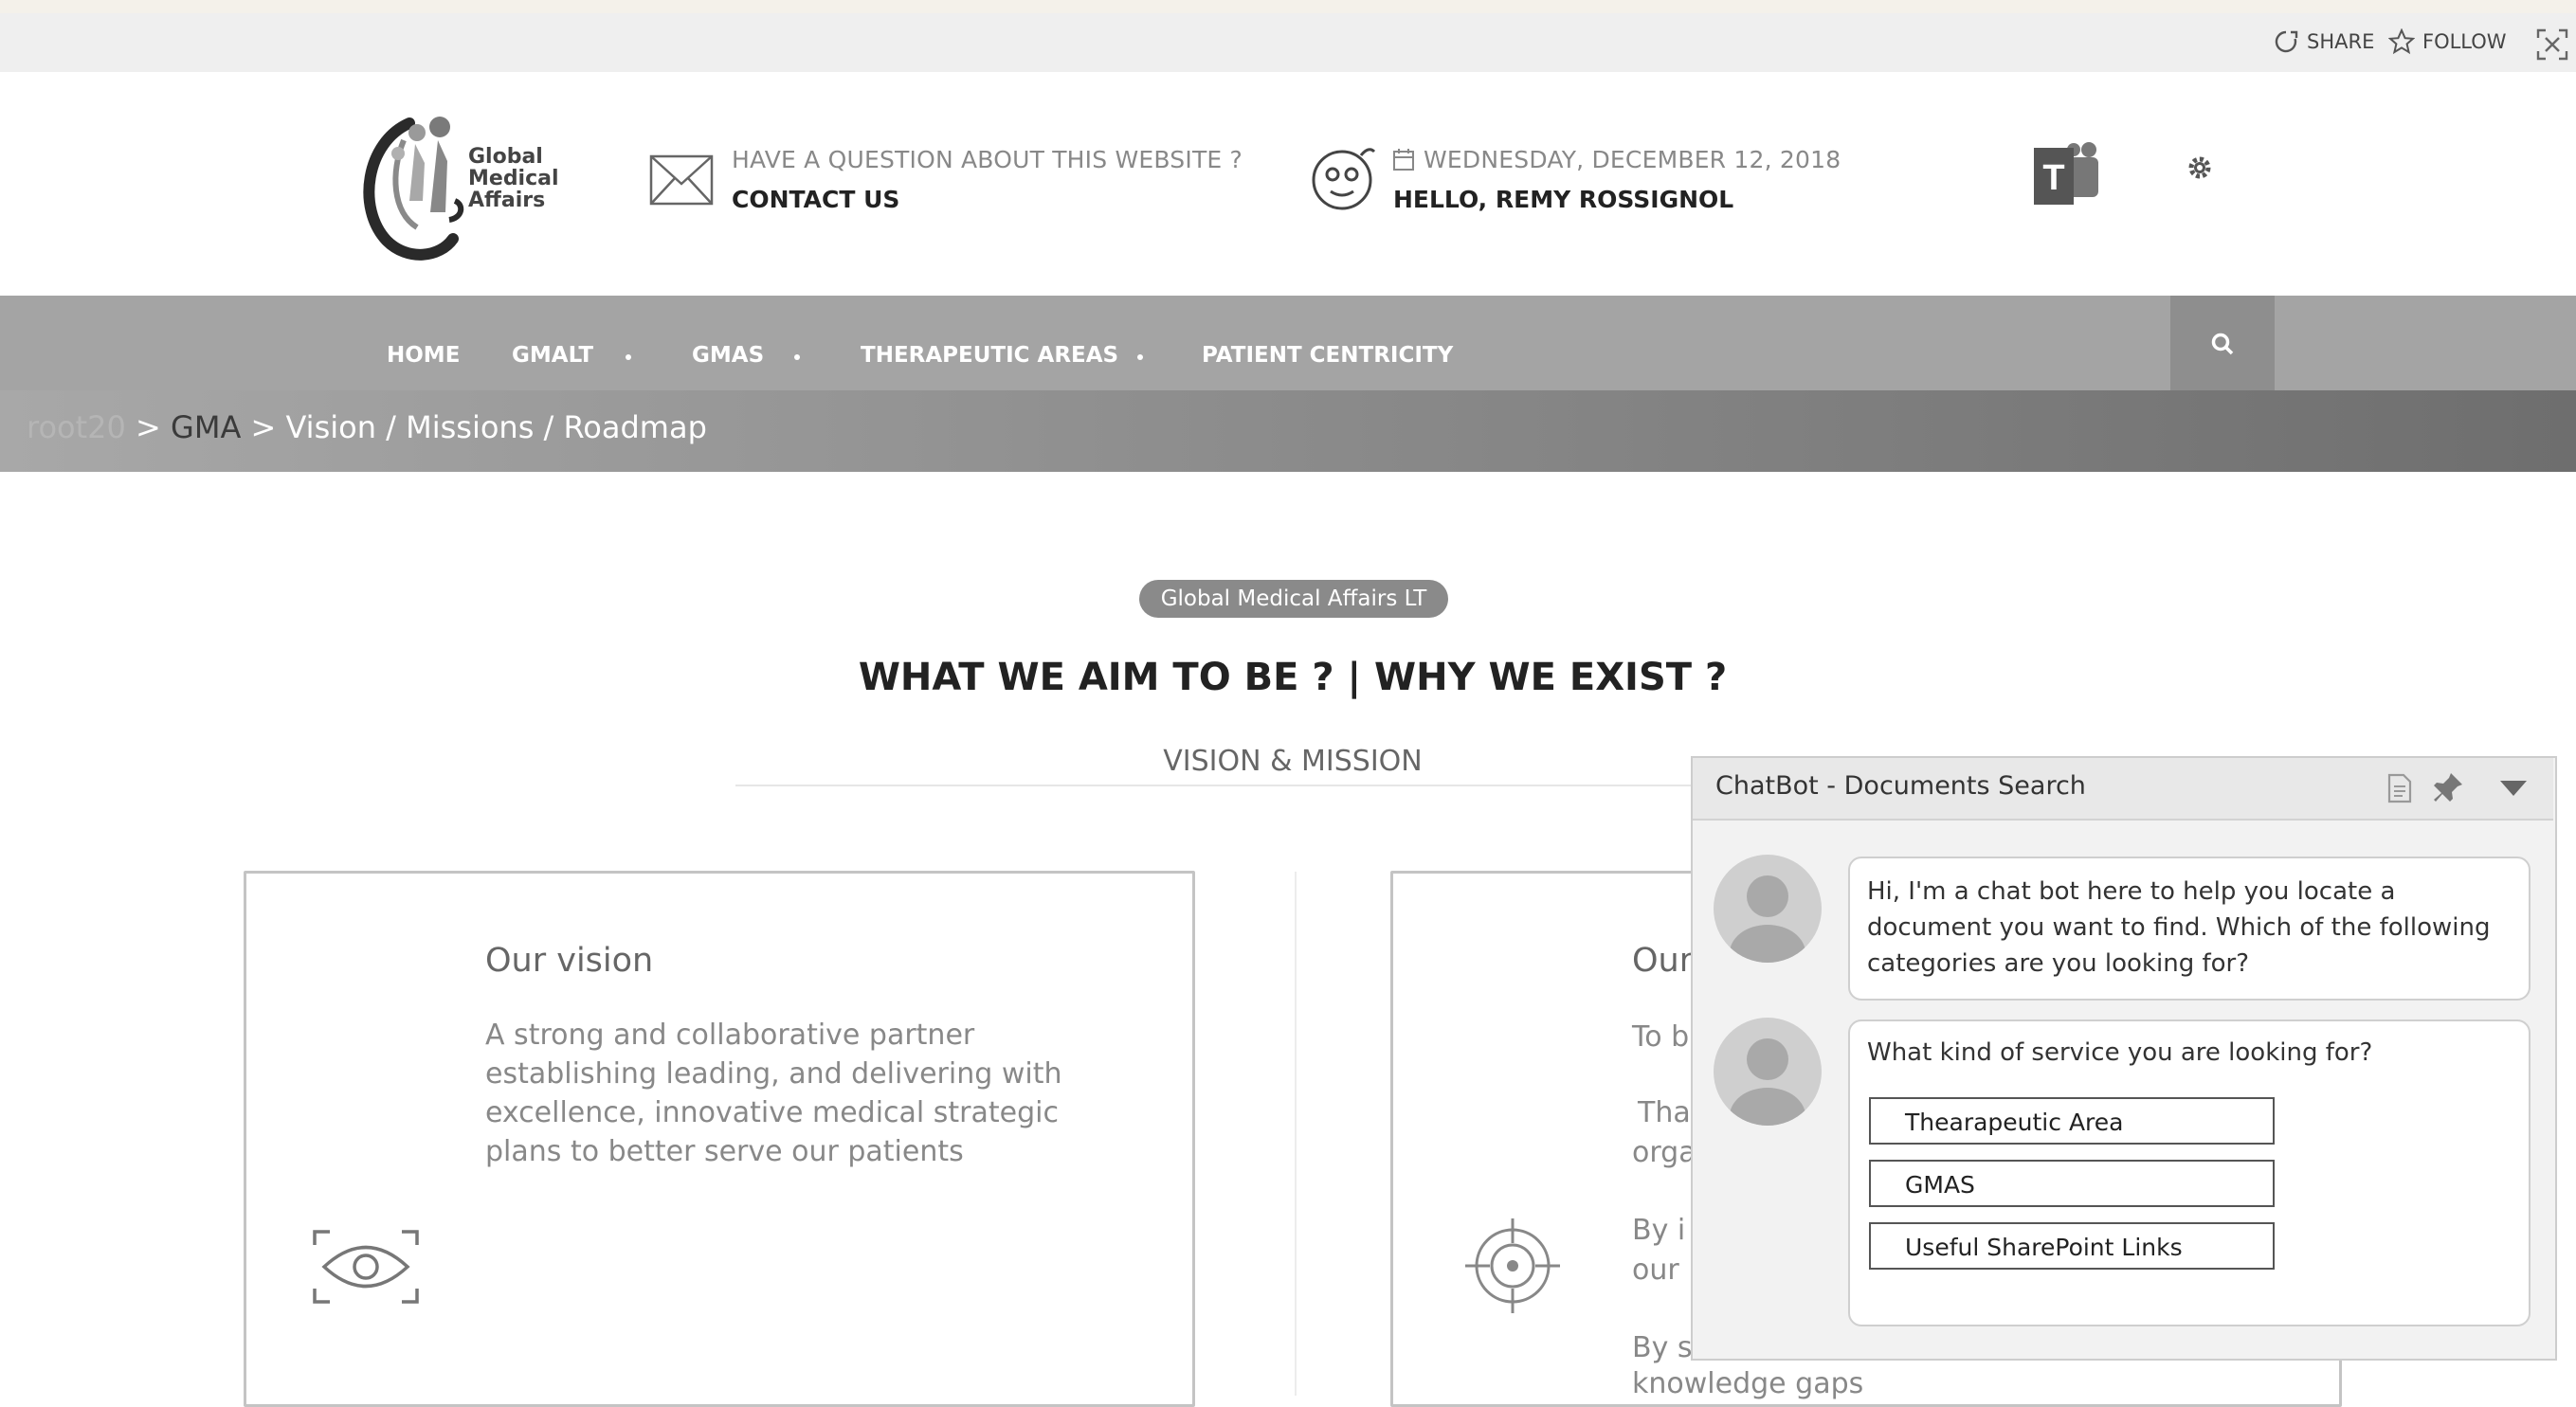 The height and width of the screenshot is (1407, 2576). Describe the element at coordinates (496, 427) in the screenshot. I see `breadcrumb-current: Vision / Missions / Roadmap` at that location.